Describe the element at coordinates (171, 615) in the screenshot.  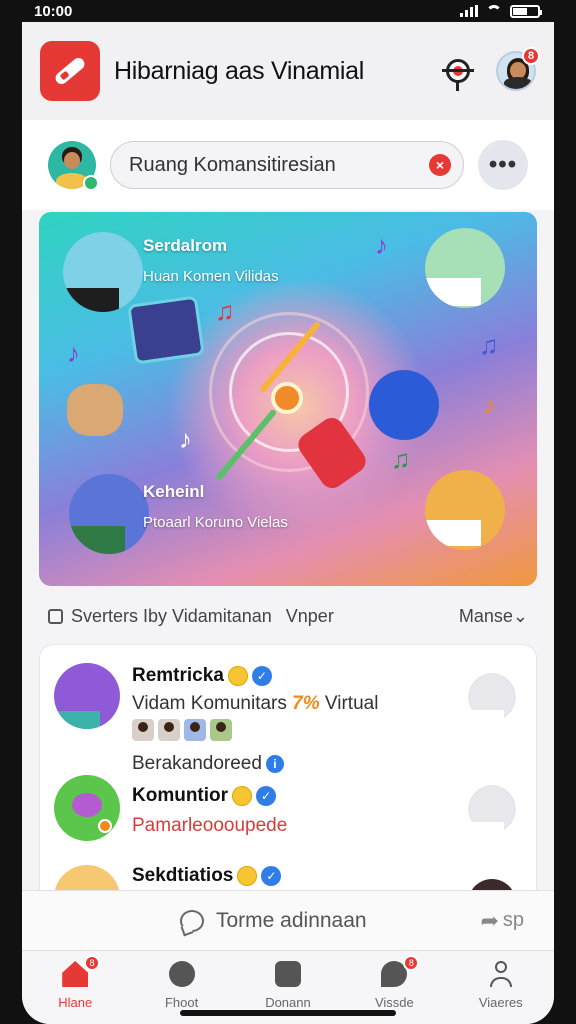
I see `filter-label: Sverters Iby Vidamitanan` at that location.